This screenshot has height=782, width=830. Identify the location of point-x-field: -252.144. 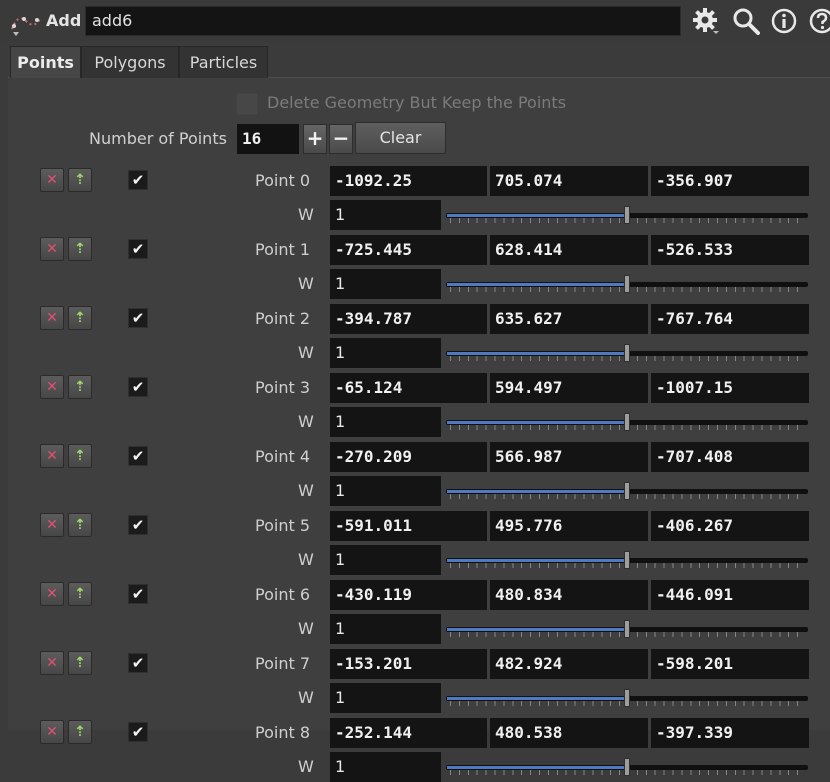
(408, 733).